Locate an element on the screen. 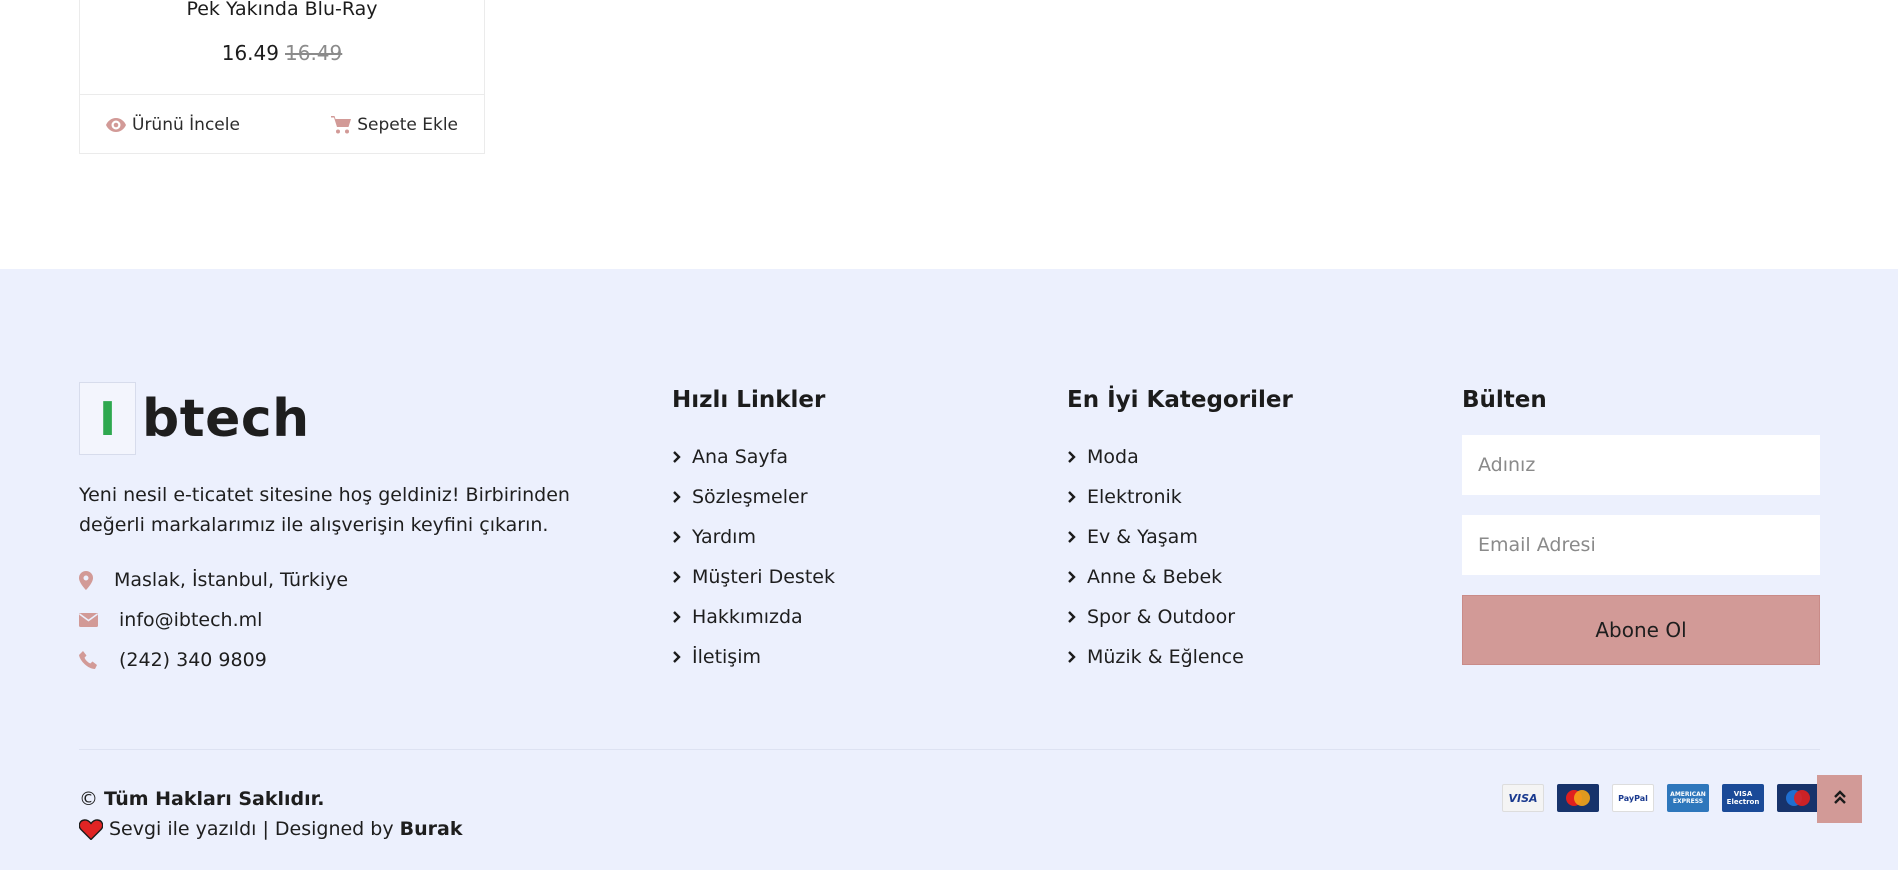 Image resolution: width=1898 pixels, height=870 pixels. quick-link-help: Yardım is located at coordinates (753, 537).